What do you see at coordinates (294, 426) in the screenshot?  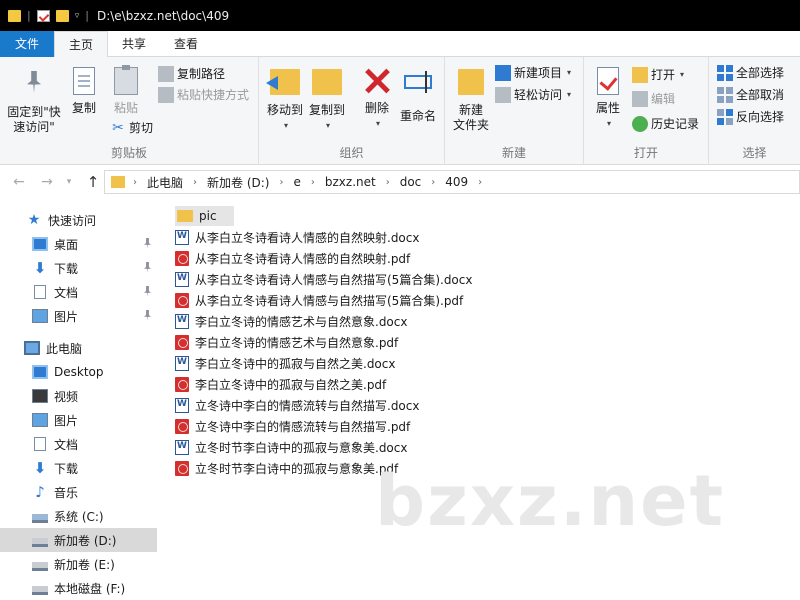 I see `list-item: 立冬诗中李白的情感流转与自然描写.pdf` at bounding box center [294, 426].